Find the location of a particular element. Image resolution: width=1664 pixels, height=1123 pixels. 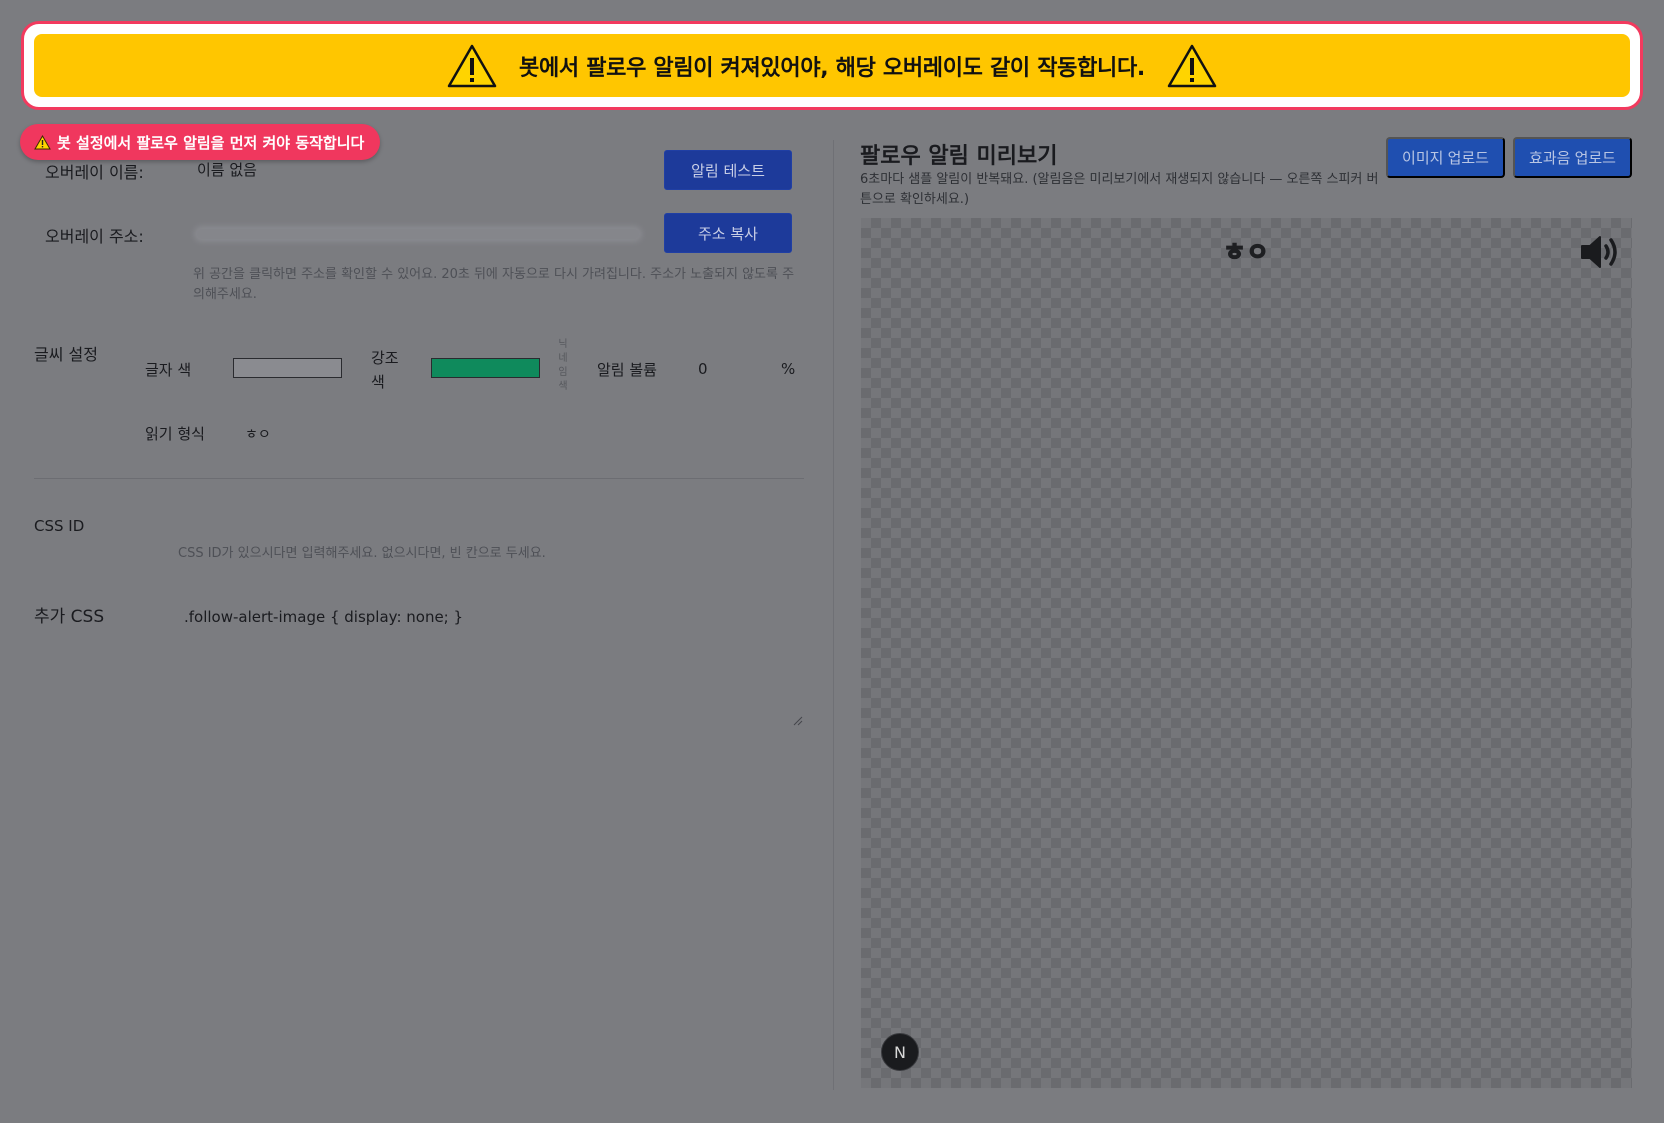

speaker-icon is located at coordinates (1600, 252).